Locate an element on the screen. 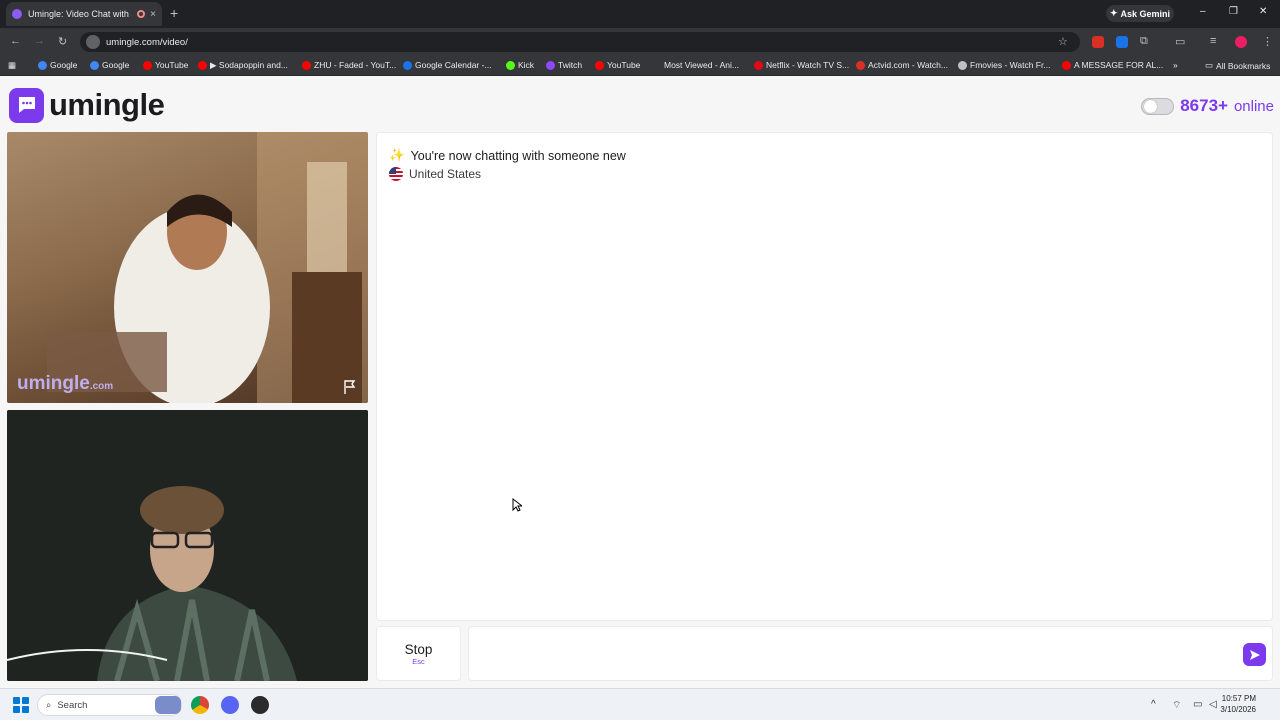 The image size is (1280, 720). new-tab-button: + is located at coordinates (174, 13).